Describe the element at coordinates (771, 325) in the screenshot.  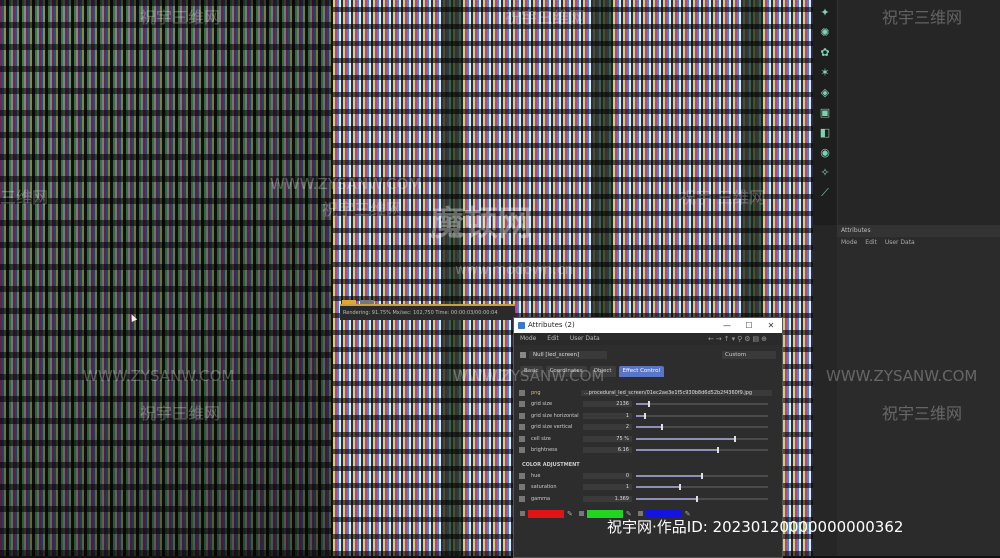
I see `close-button: ✕` at that location.